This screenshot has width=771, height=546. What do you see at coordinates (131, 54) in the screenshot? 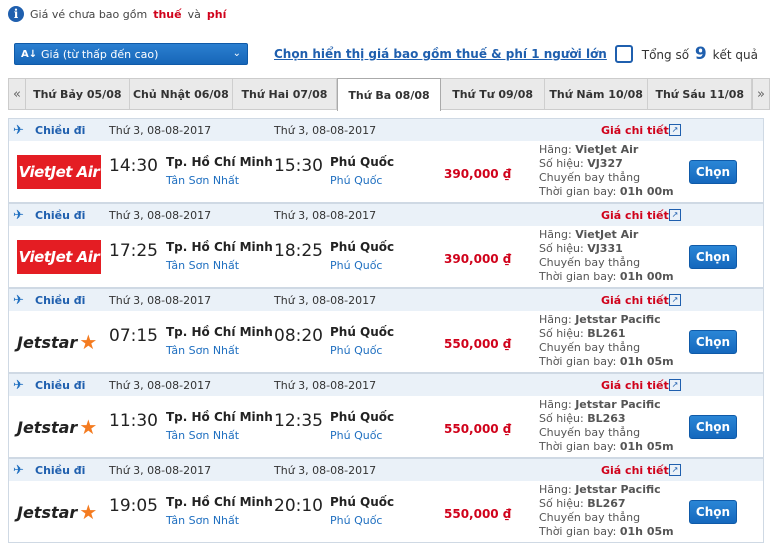
I see `sort-select: A↓ Giá (từ thấp đến cao) ⌄` at bounding box center [131, 54].